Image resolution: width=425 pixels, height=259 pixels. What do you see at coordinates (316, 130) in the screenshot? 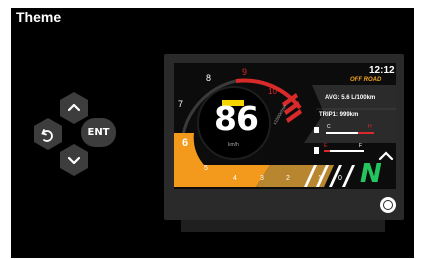
I see `temp-icon` at bounding box center [316, 130].